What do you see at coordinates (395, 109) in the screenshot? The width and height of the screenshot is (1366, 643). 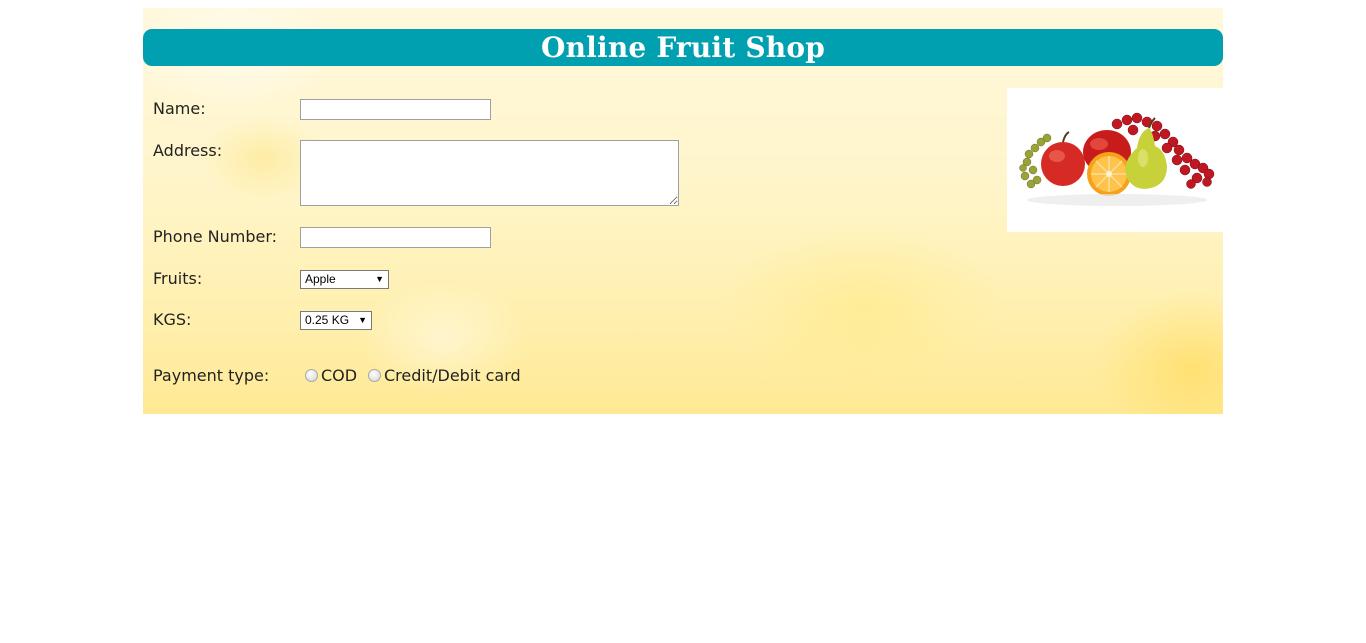 I see `name-input` at bounding box center [395, 109].